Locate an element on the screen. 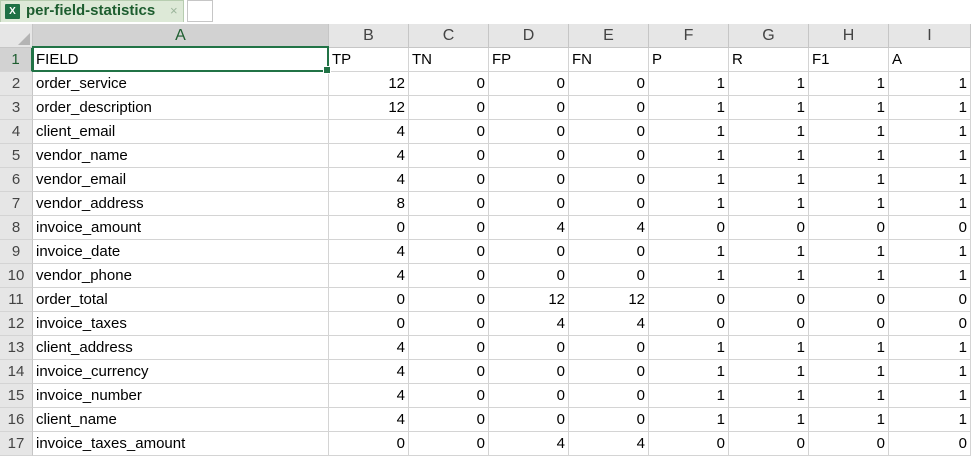 This screenshot has width=971, height=456. header-cell: F1 is located at coordinates (849, 60).